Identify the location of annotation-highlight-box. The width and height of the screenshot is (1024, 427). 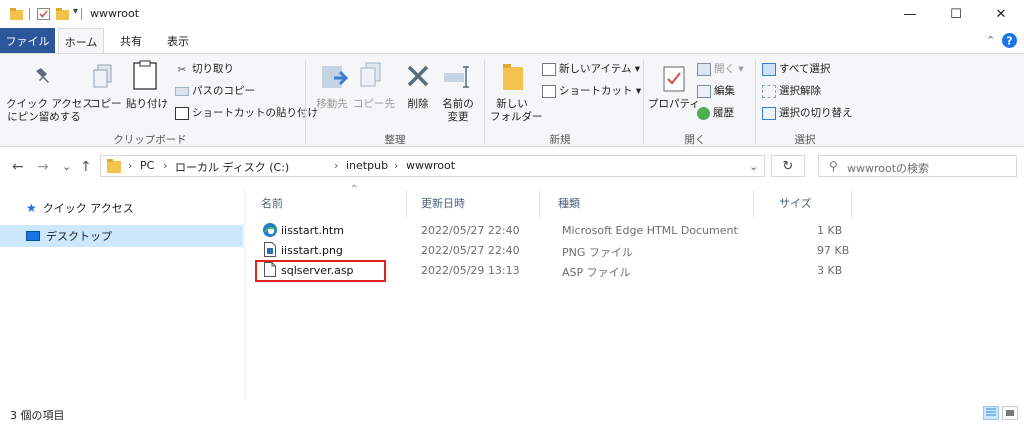
(320, 271).